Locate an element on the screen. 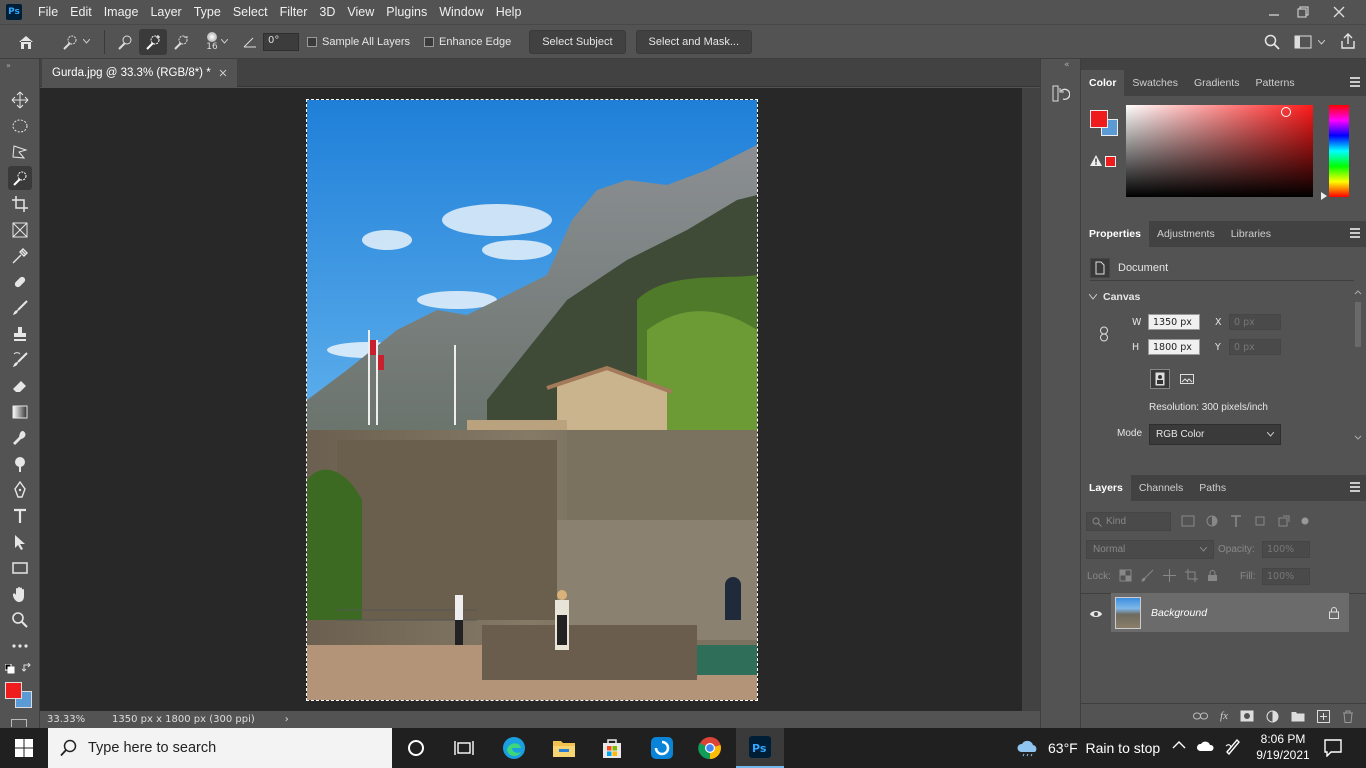 This screenshot has width=1366, height=768. tab-paths: Paths is located at coordinates (1212, 488).